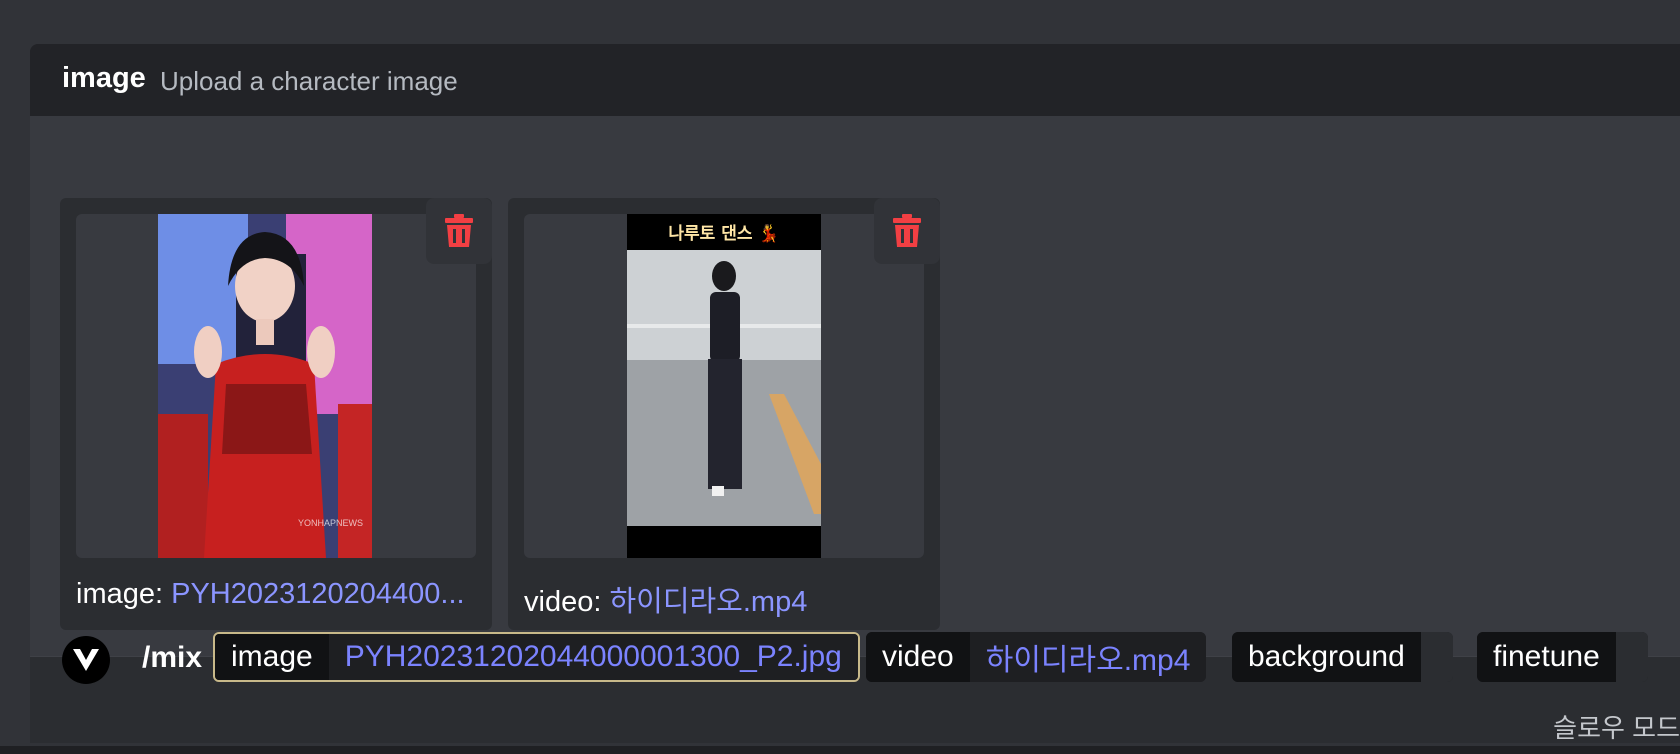 The image size is (1680, 754). Describe the element at coordinates (104, 78) in the screenshot. I see `option-name: image` at that location.